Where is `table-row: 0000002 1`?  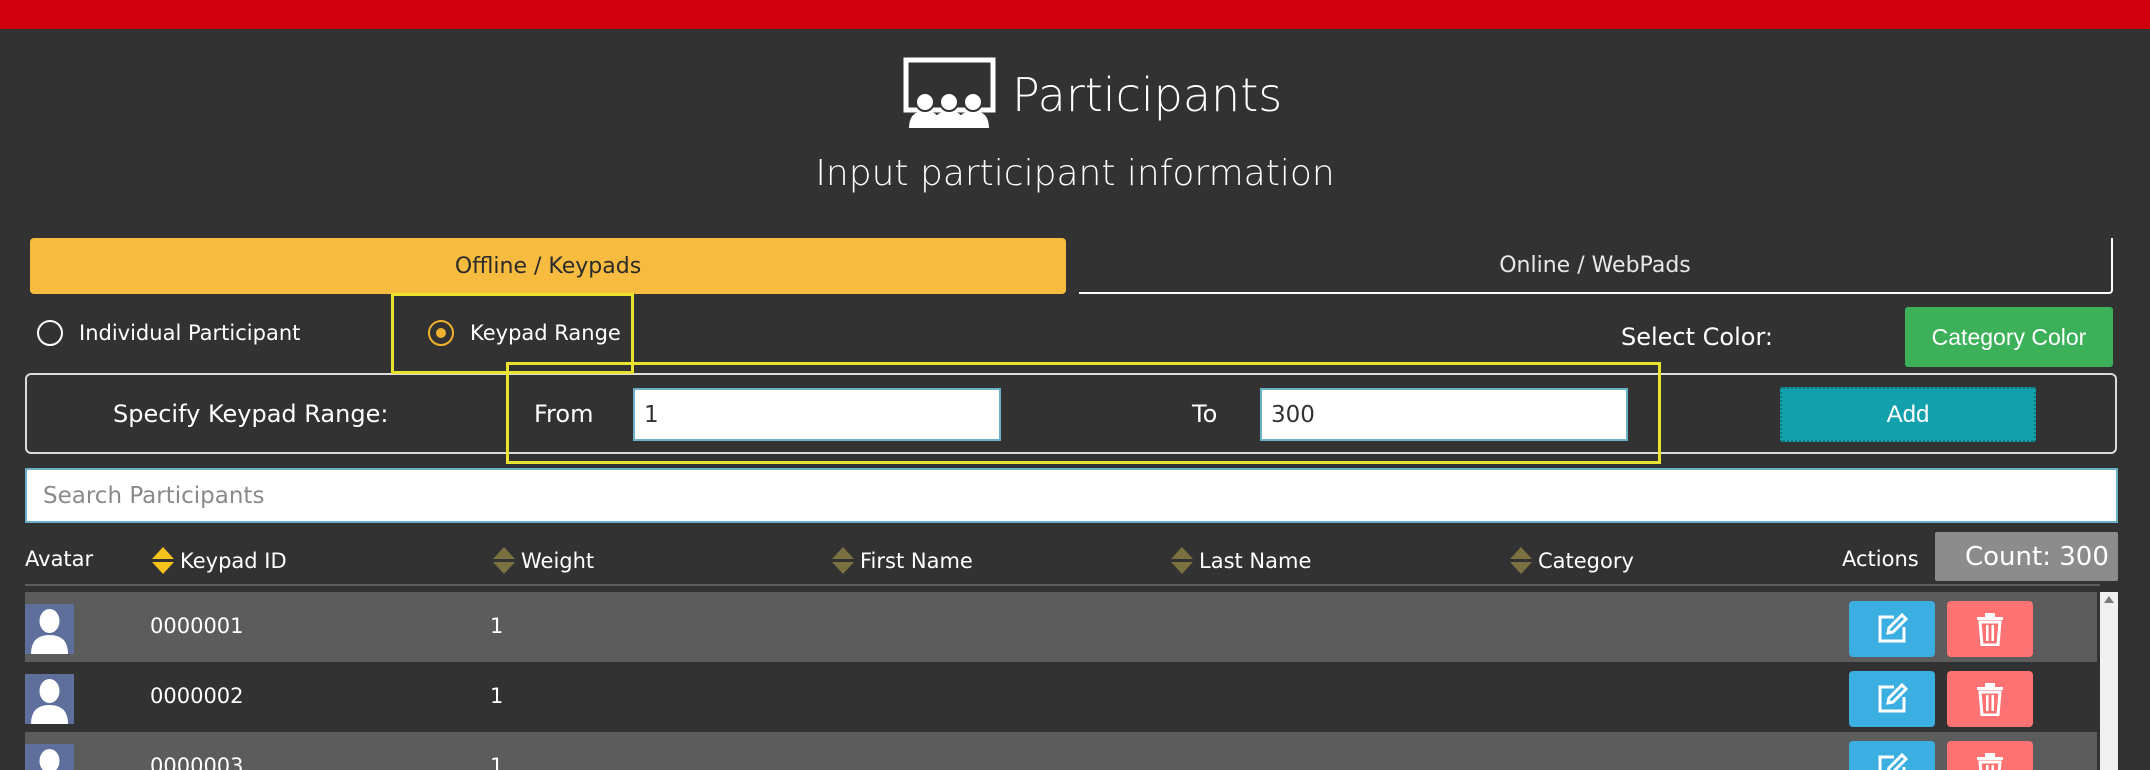 table-row: 0000002 1 is located at coordinates (1061, 697).